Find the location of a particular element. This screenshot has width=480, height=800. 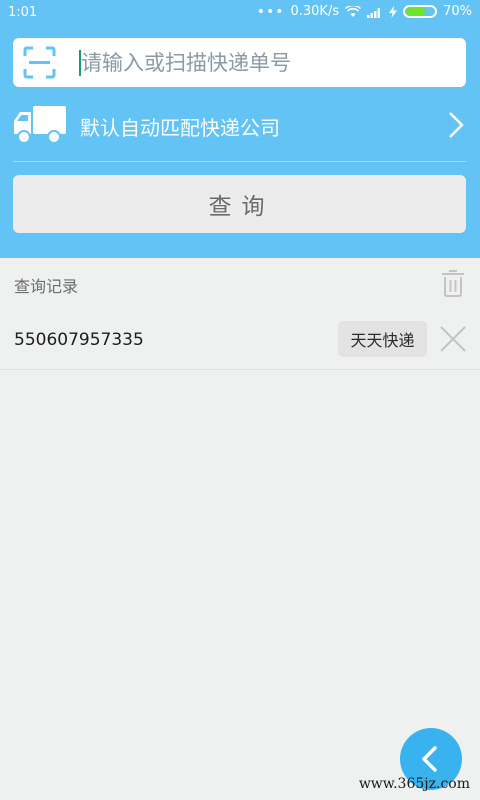

status-bar: 1:01 ••• 0.30K/s 70% is located at coordinates (240, 13).